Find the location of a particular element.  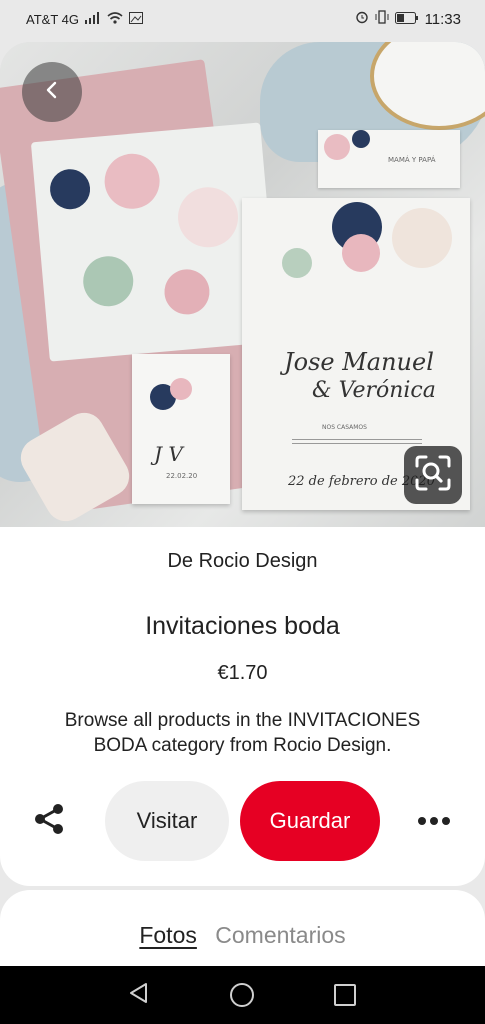

tab-bar: Fotos Comentarios is located at coordinates (242, 935).